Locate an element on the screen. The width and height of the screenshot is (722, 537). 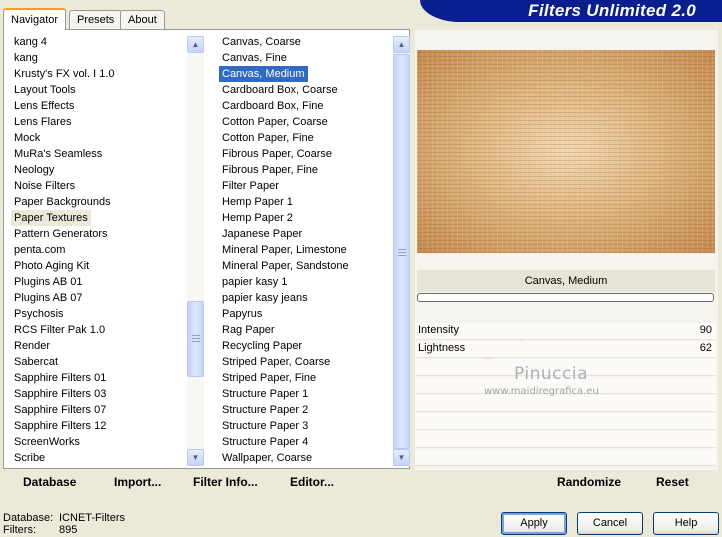
watermark-url: www.maidiregrafica.eu is located at coordinates (541, 391).